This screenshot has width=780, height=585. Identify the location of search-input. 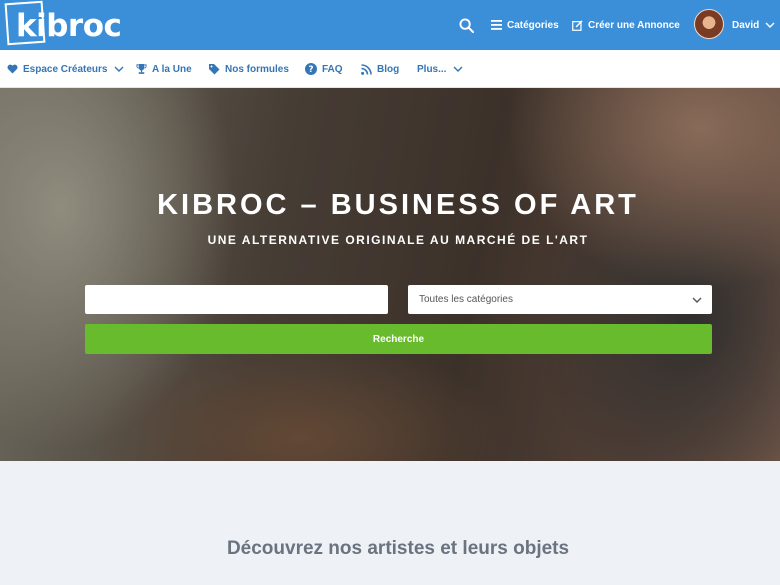
(236, 299).